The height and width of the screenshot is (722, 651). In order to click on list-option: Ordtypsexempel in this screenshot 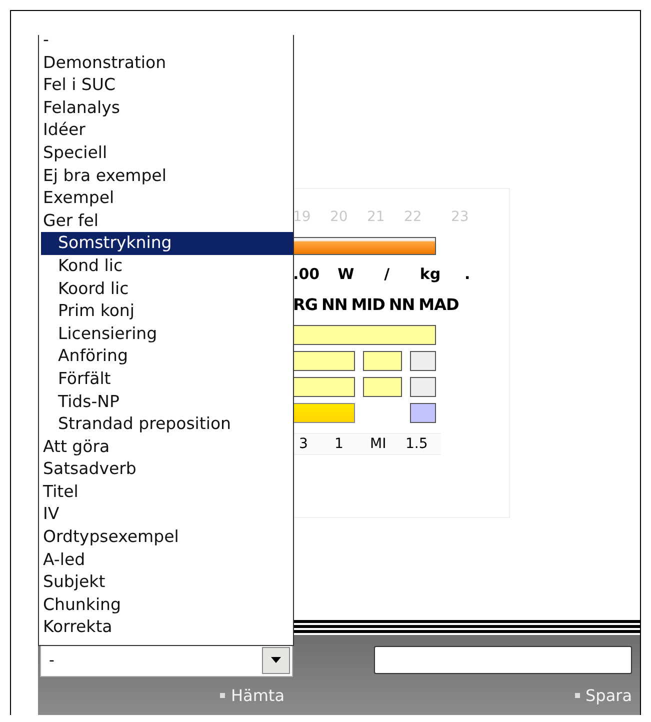, I will do `click(166, 537)`.